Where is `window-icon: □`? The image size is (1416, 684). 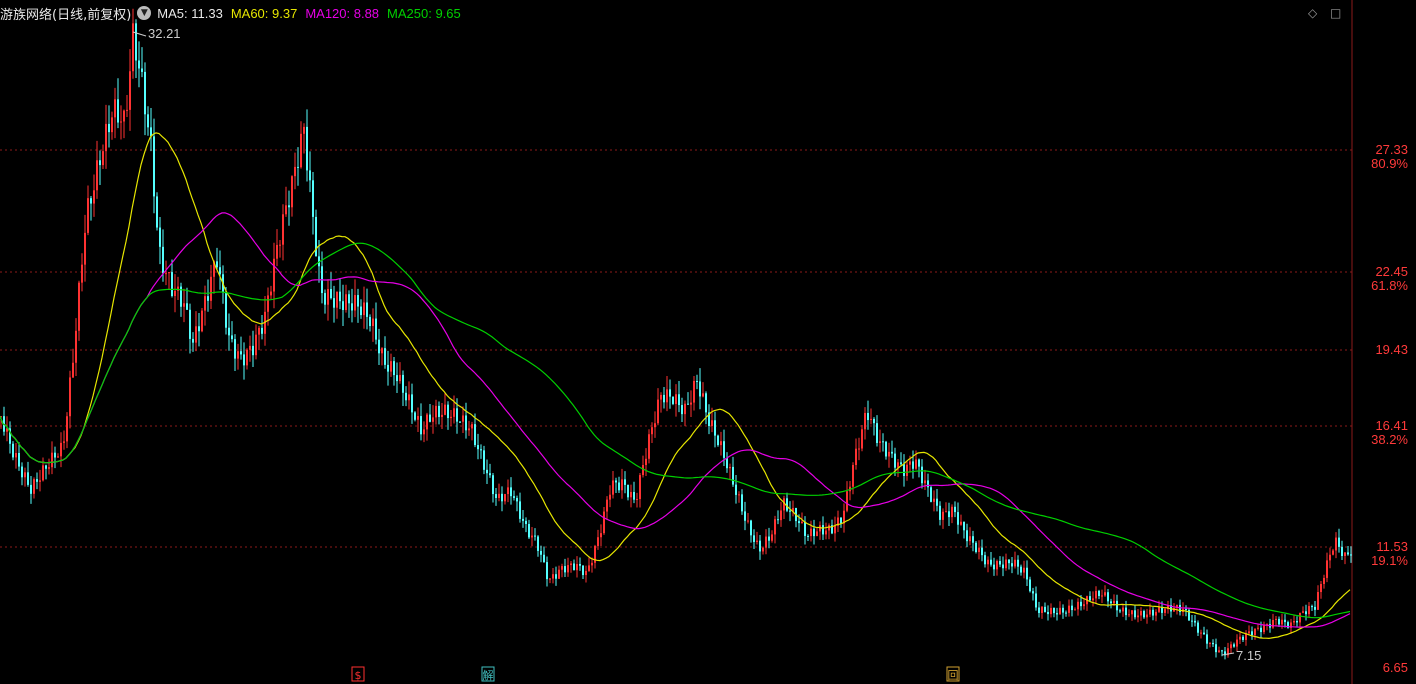 window-icon: □ is located at coordinates (1335, 13).